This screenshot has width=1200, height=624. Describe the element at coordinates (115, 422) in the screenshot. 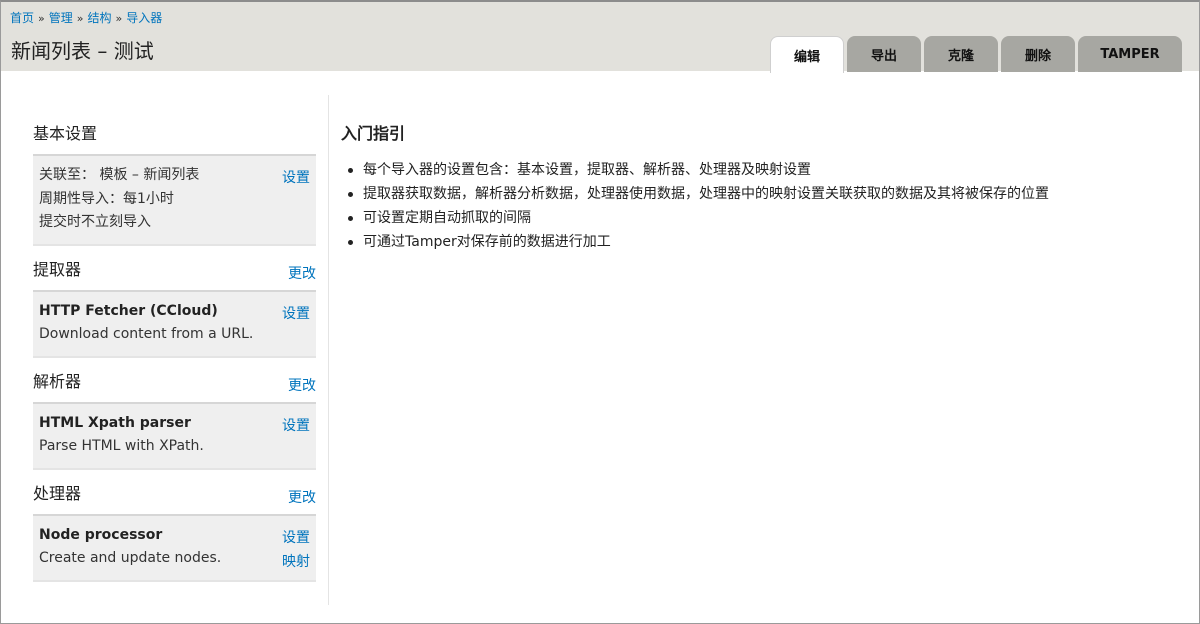

I see `parser-name: HTML Xpath parser` at that location.